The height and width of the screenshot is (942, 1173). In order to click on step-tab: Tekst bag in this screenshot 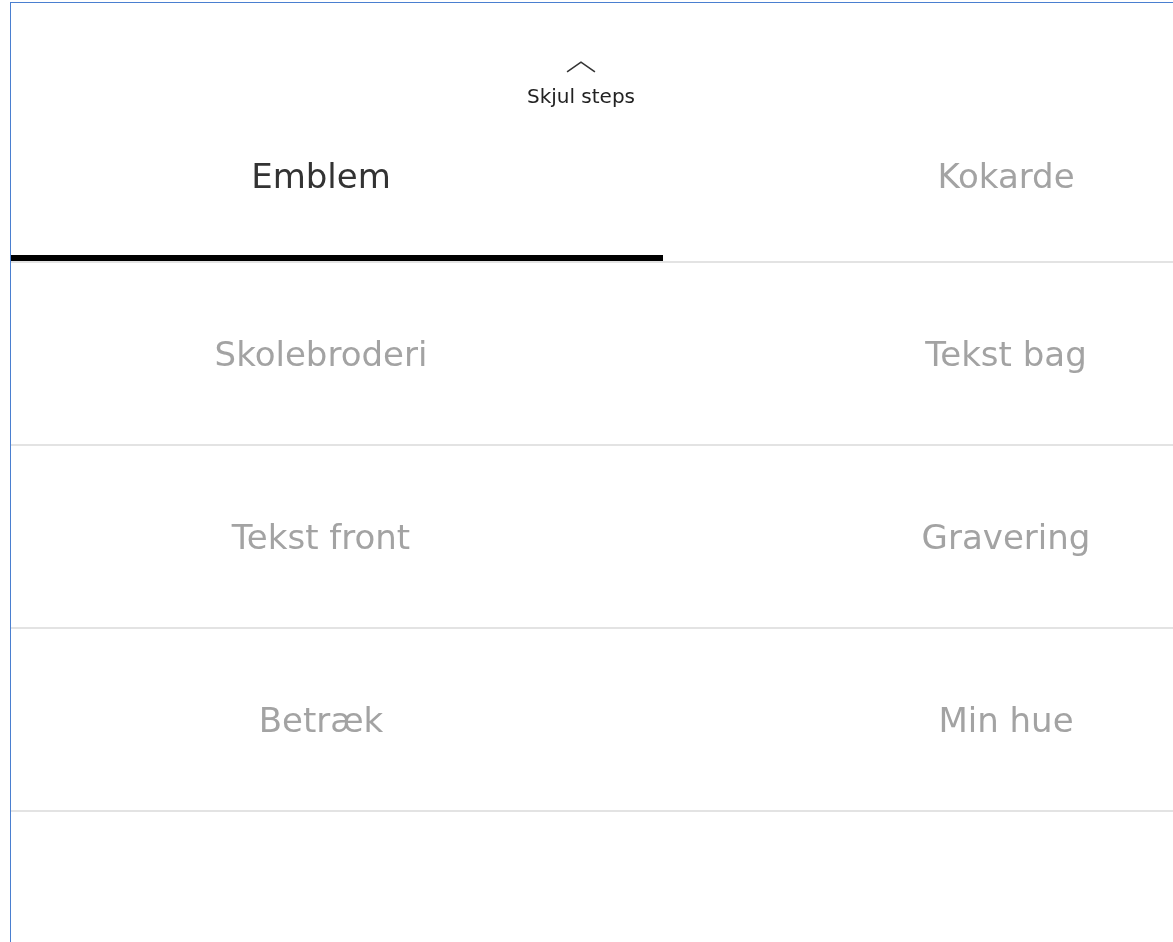, I will do `click(1006, 353)`.